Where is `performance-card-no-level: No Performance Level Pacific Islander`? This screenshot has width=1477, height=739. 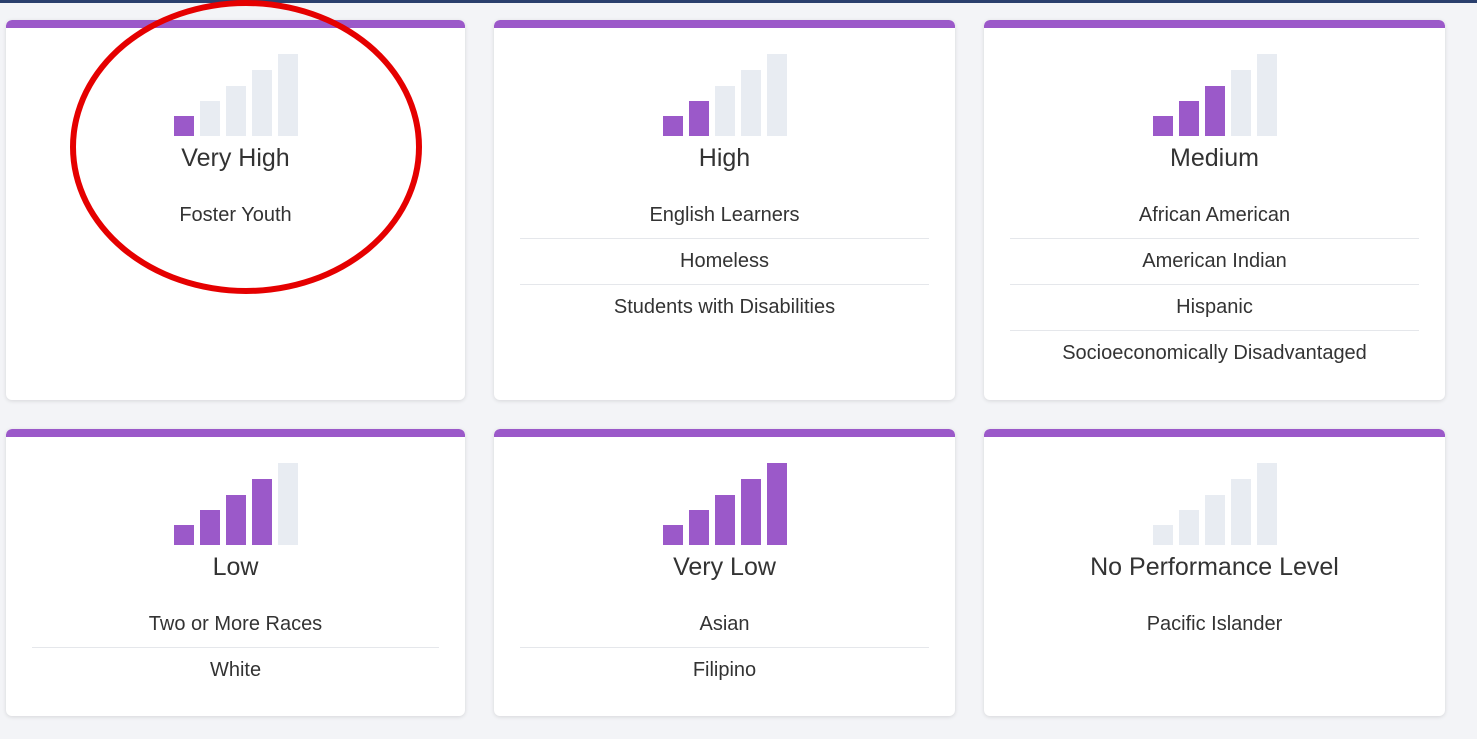 performance-card-no-level: No Performance Level Pacific Islander is located at coordinates (1214, 572).